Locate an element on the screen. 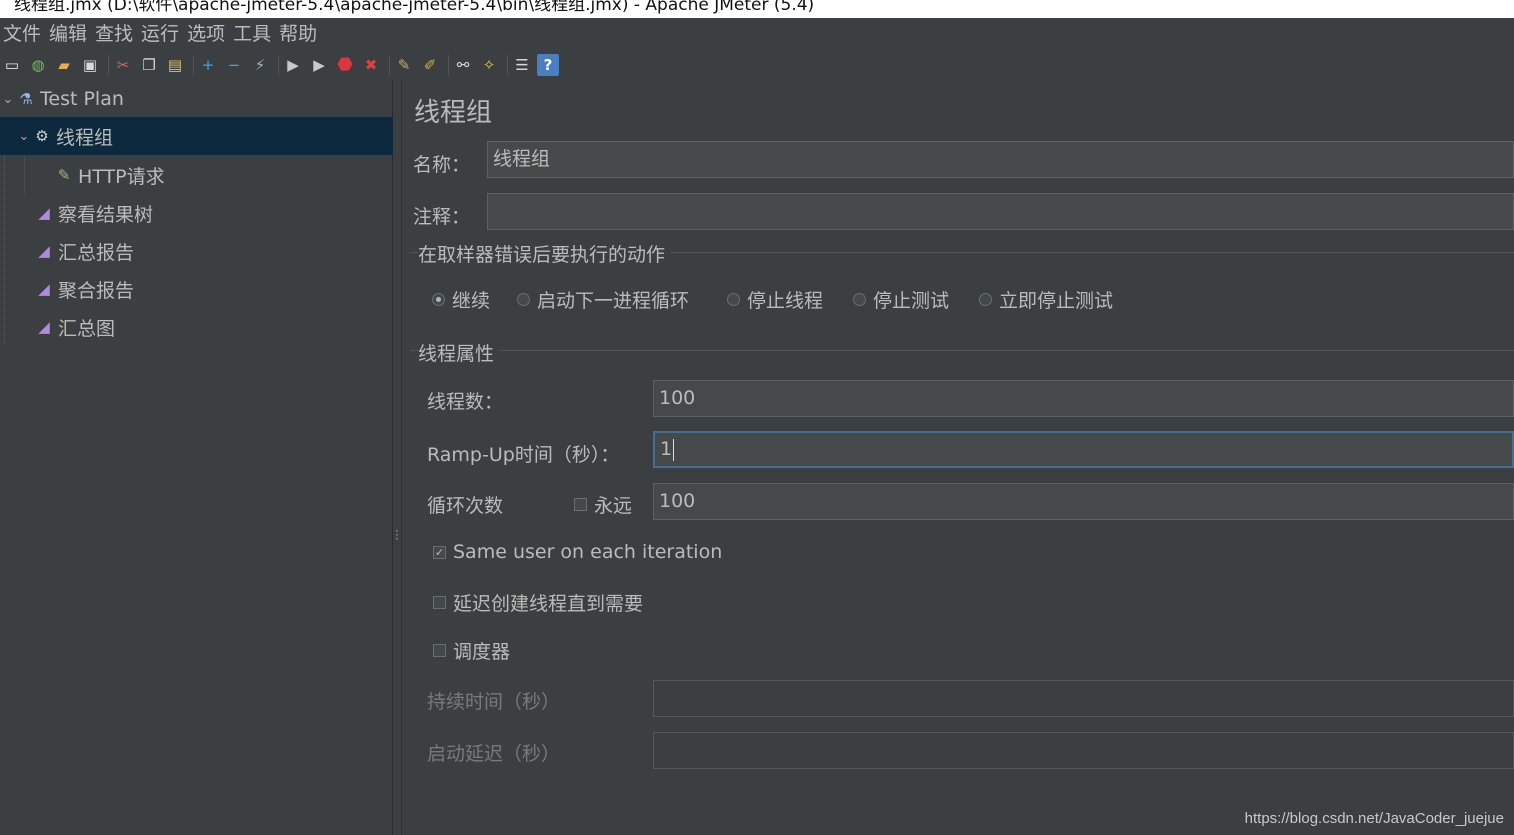  radio-stop-test-now: 立即停止测试 is located at coordinates (1046, 299).